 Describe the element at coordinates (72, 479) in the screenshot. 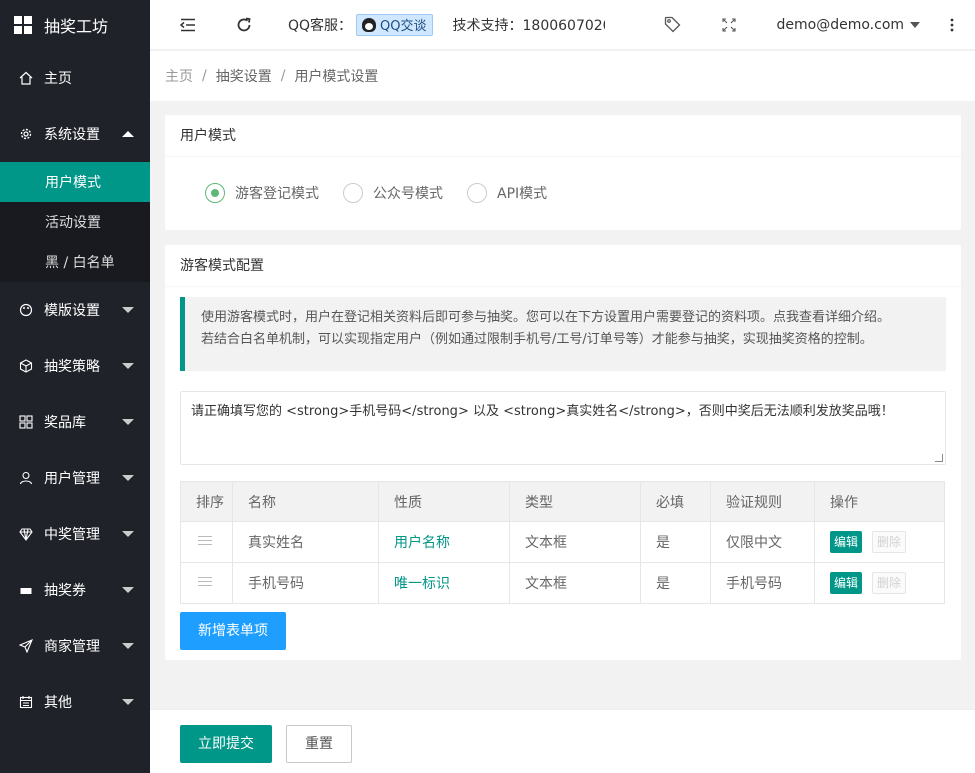

I see `sidebar-item-label: 用户管理` at that location.